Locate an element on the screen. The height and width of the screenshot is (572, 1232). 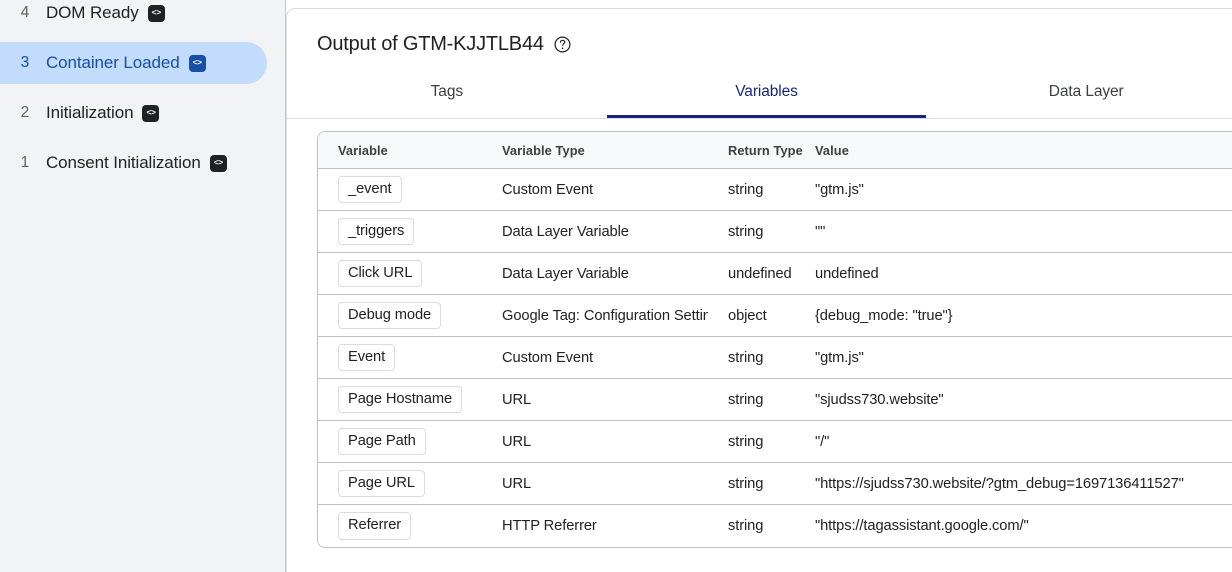
card-header: Output of GTM-KJJTLB44 is located at coordinates (759, 32).